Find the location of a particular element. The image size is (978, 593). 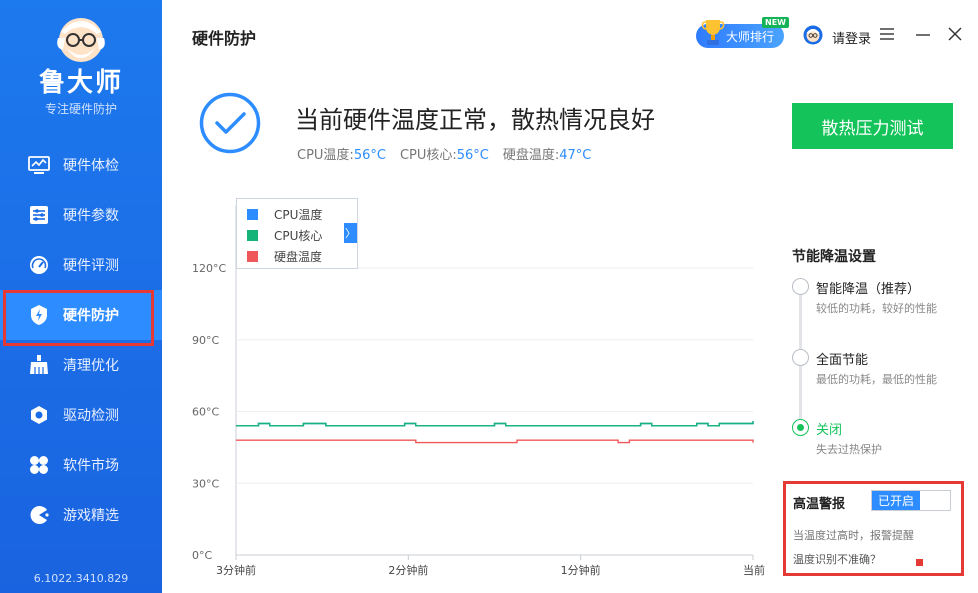

radio-full-saving is located at coordinates (800, 357).